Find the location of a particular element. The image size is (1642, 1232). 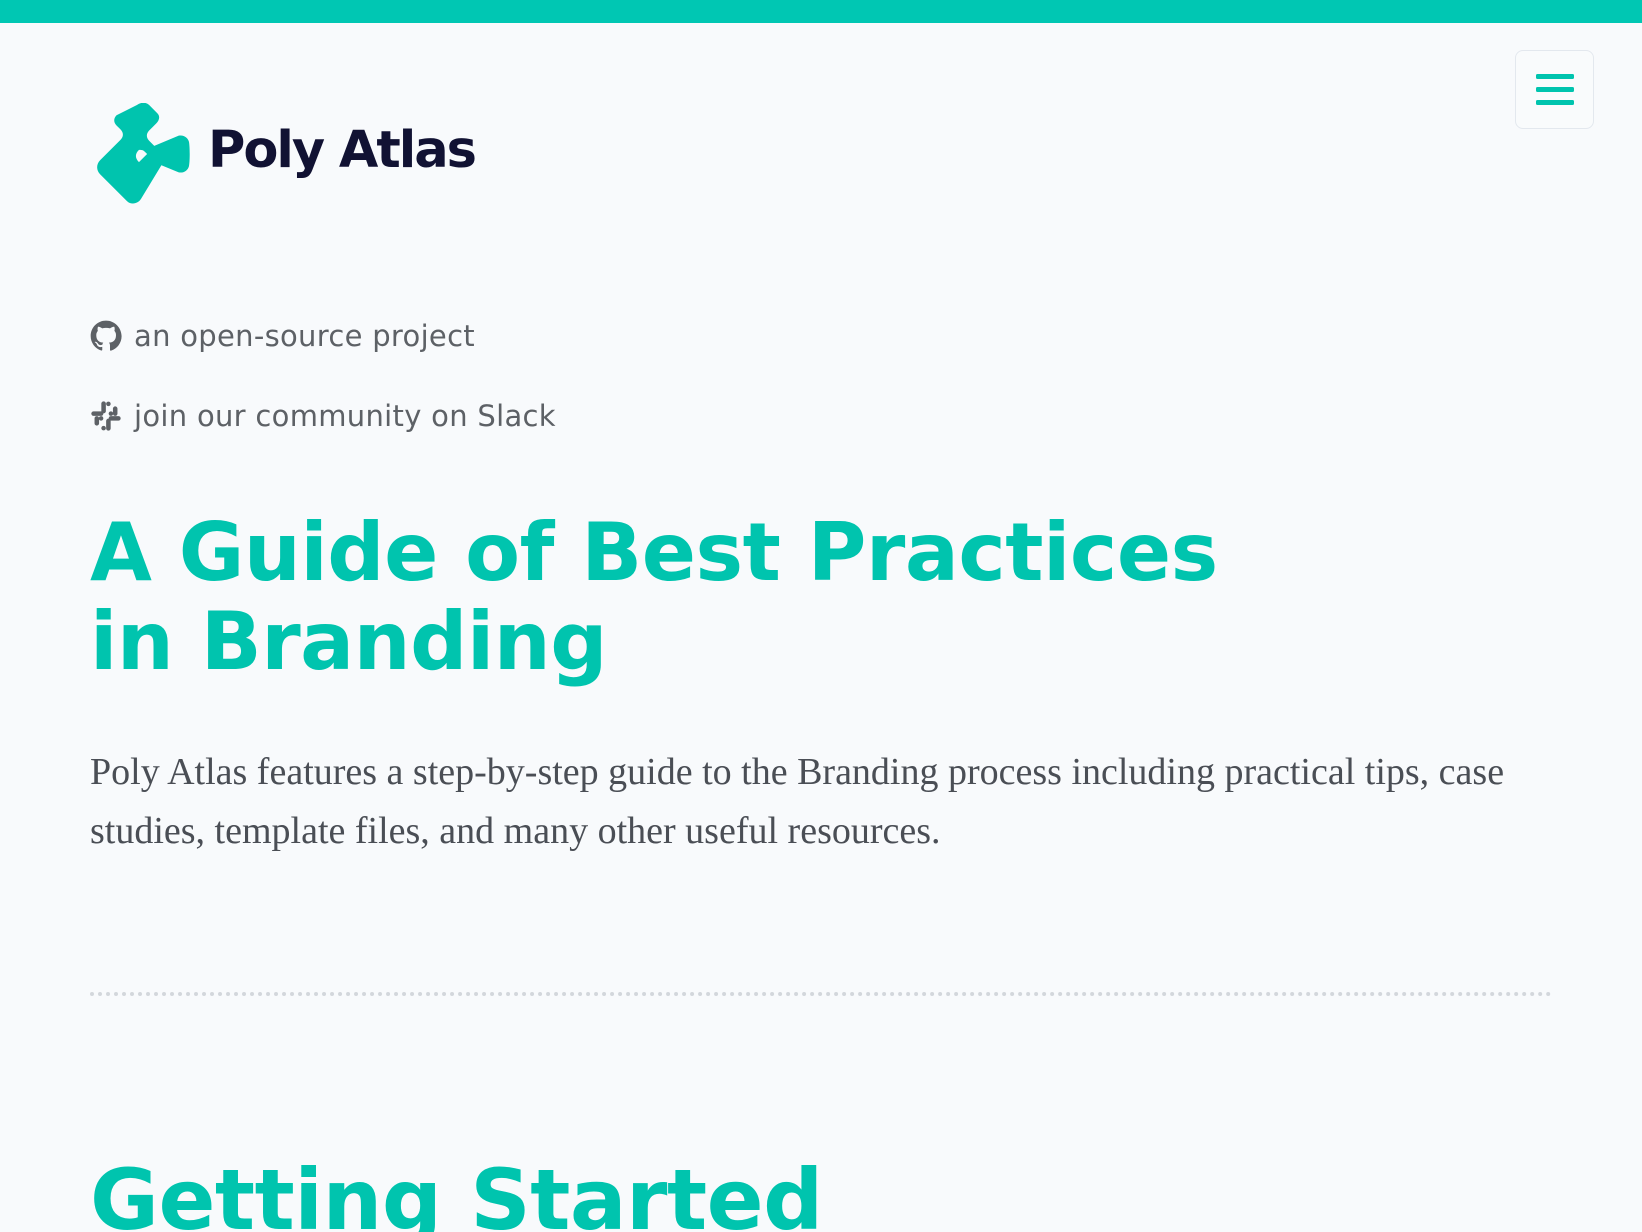

poly-atlas-logo-icon is located at coordinates (143, 153).